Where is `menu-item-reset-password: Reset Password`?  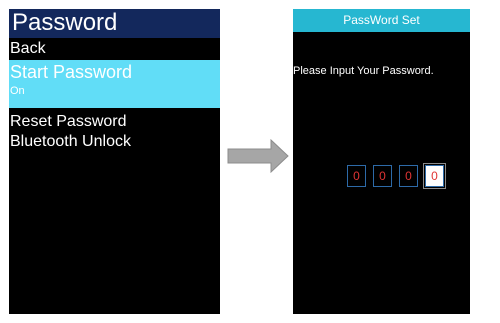
menu-item-reset-password: Reset Password is located at coordinates (68, 122).